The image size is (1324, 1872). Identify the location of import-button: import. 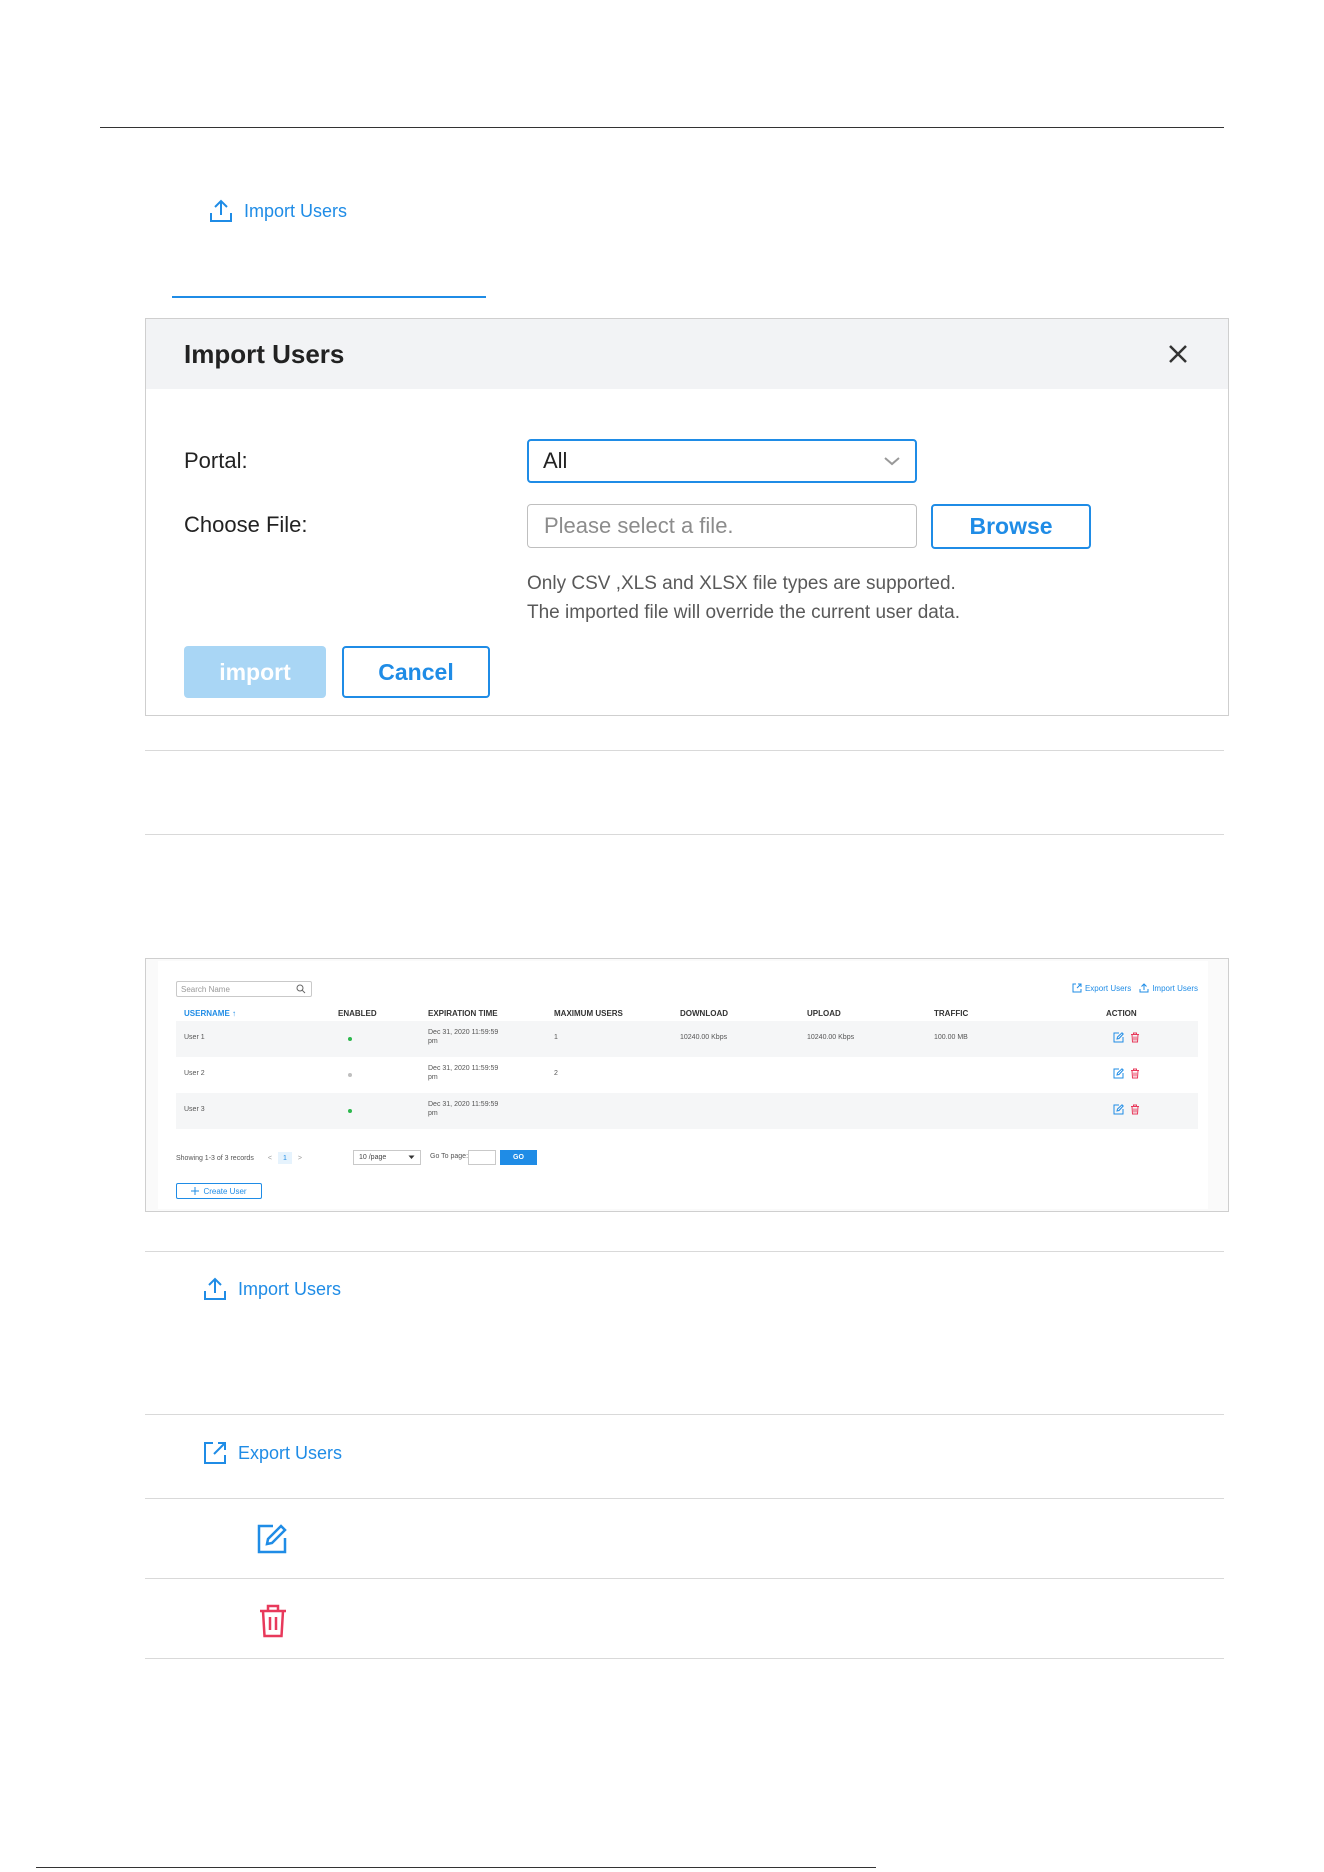
(255, 672).